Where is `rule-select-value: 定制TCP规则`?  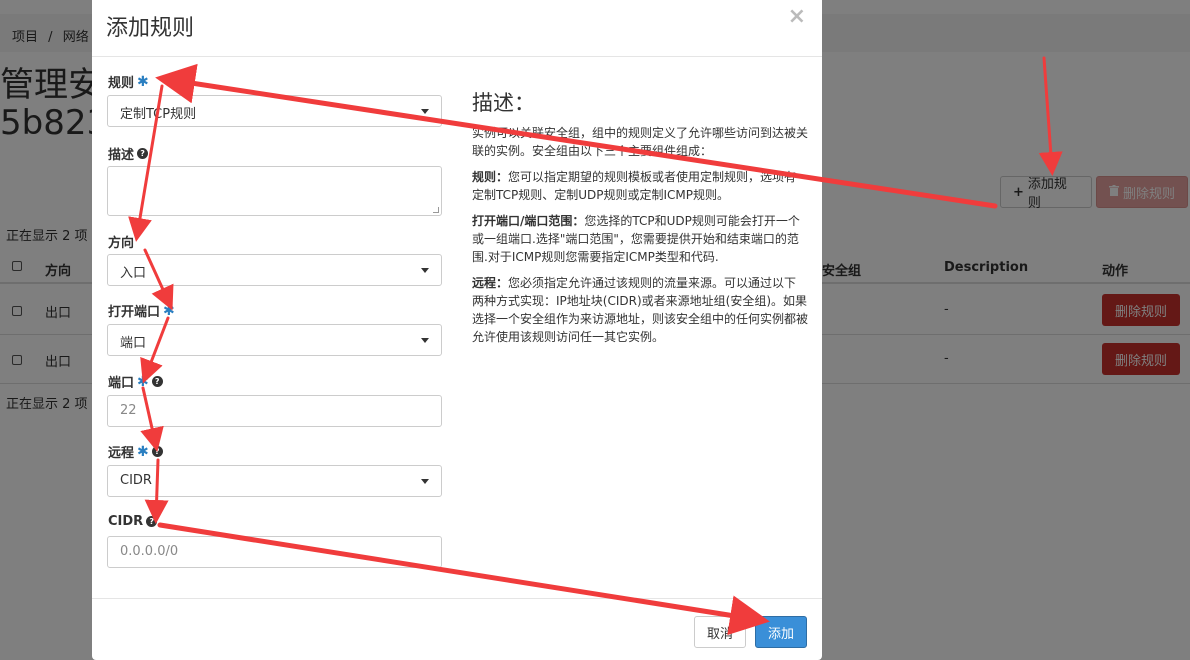 rule-select-value: 定制TCP规则 is located at coordinates (158, 114).